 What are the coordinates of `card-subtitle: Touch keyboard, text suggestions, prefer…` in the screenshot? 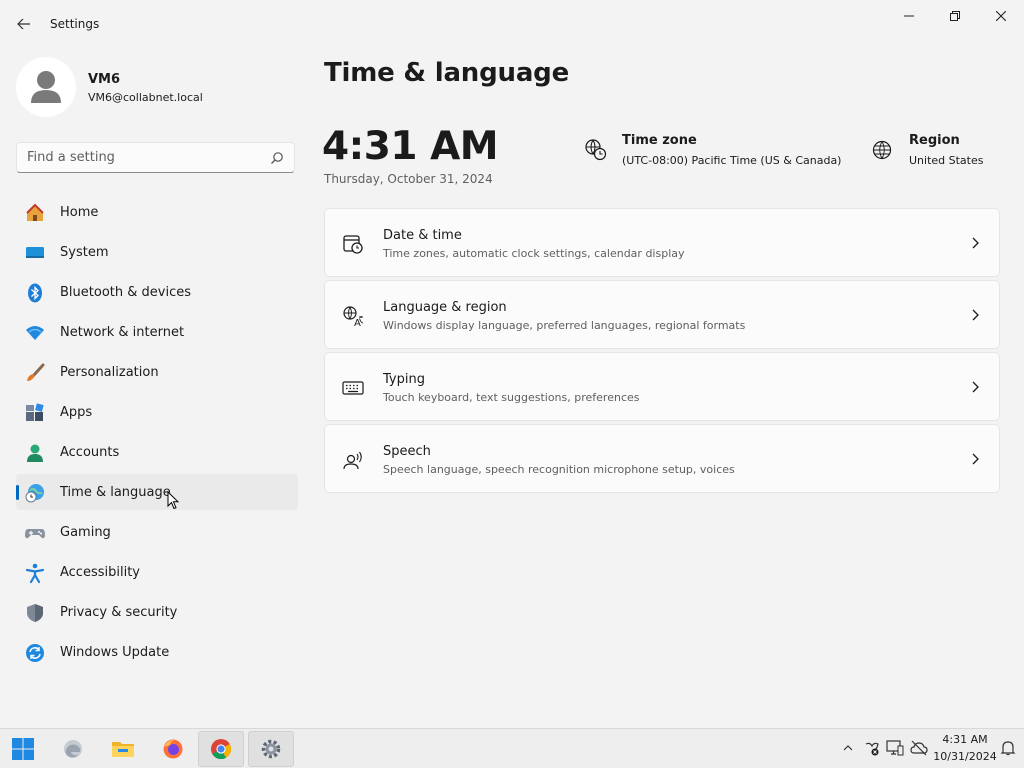 It's located at (511, 397).